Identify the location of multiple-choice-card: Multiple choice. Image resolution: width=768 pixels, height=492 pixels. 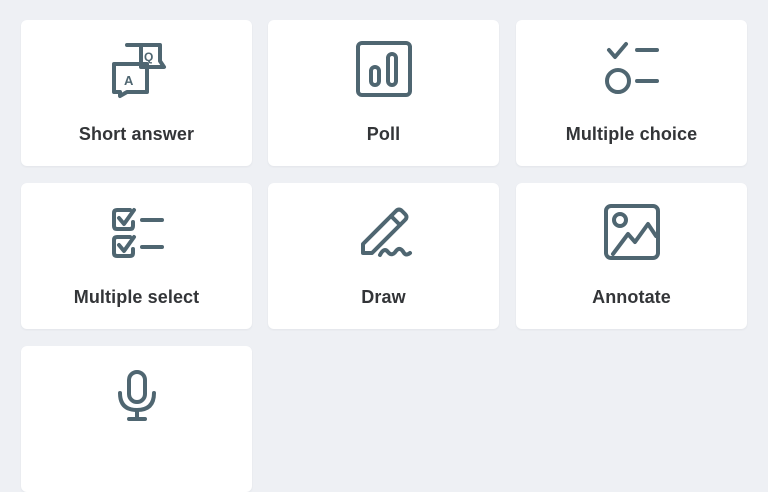
(631, 93).